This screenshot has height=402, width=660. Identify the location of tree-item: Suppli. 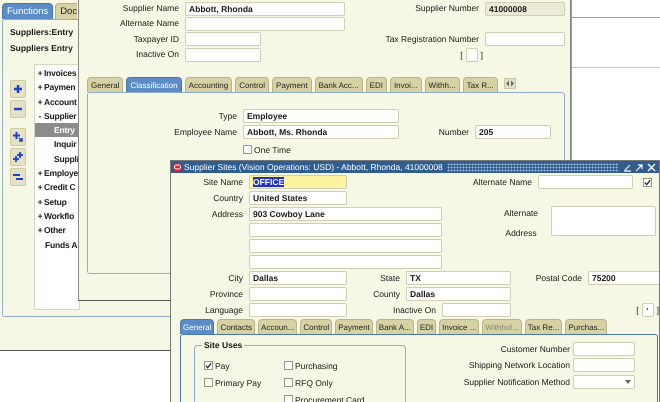
(57, 159).